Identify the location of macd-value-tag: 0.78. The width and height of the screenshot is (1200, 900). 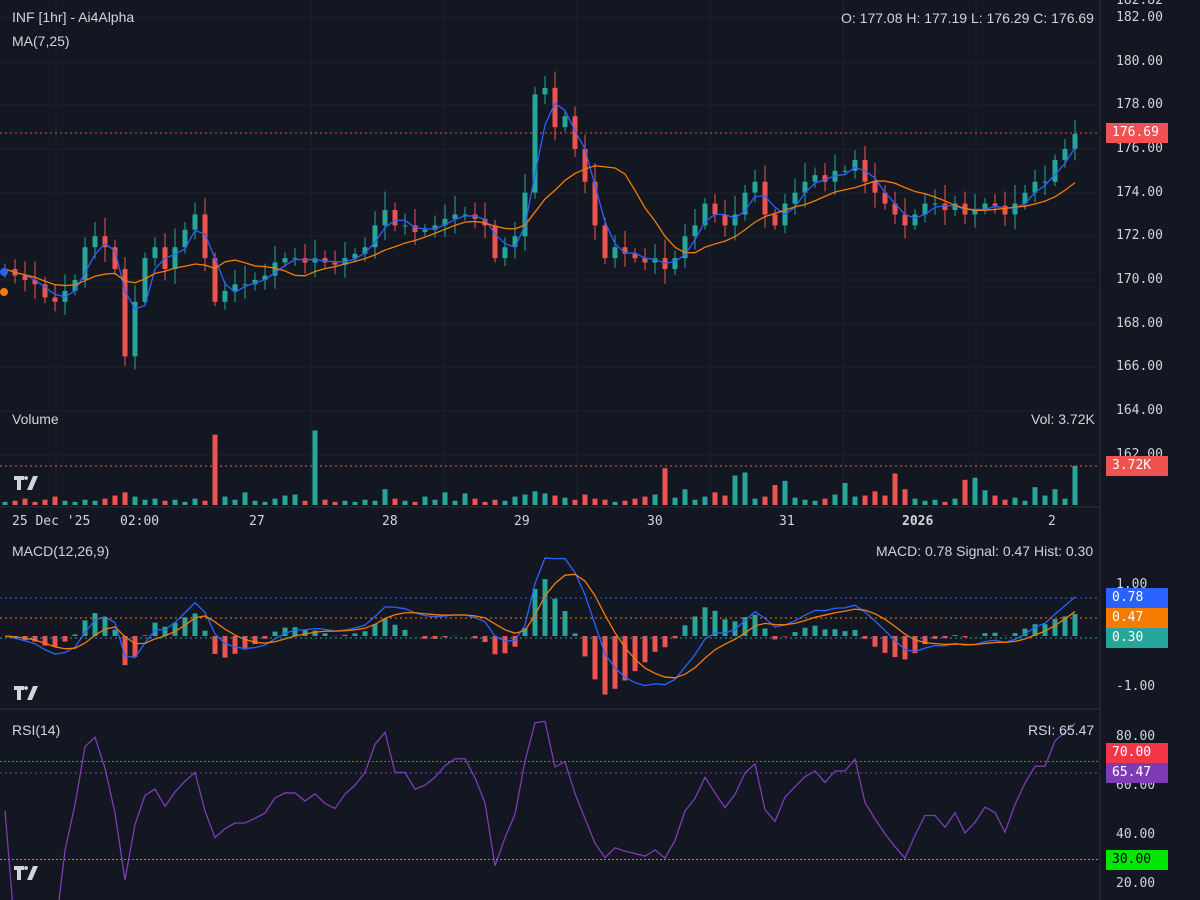
(1137, 598).